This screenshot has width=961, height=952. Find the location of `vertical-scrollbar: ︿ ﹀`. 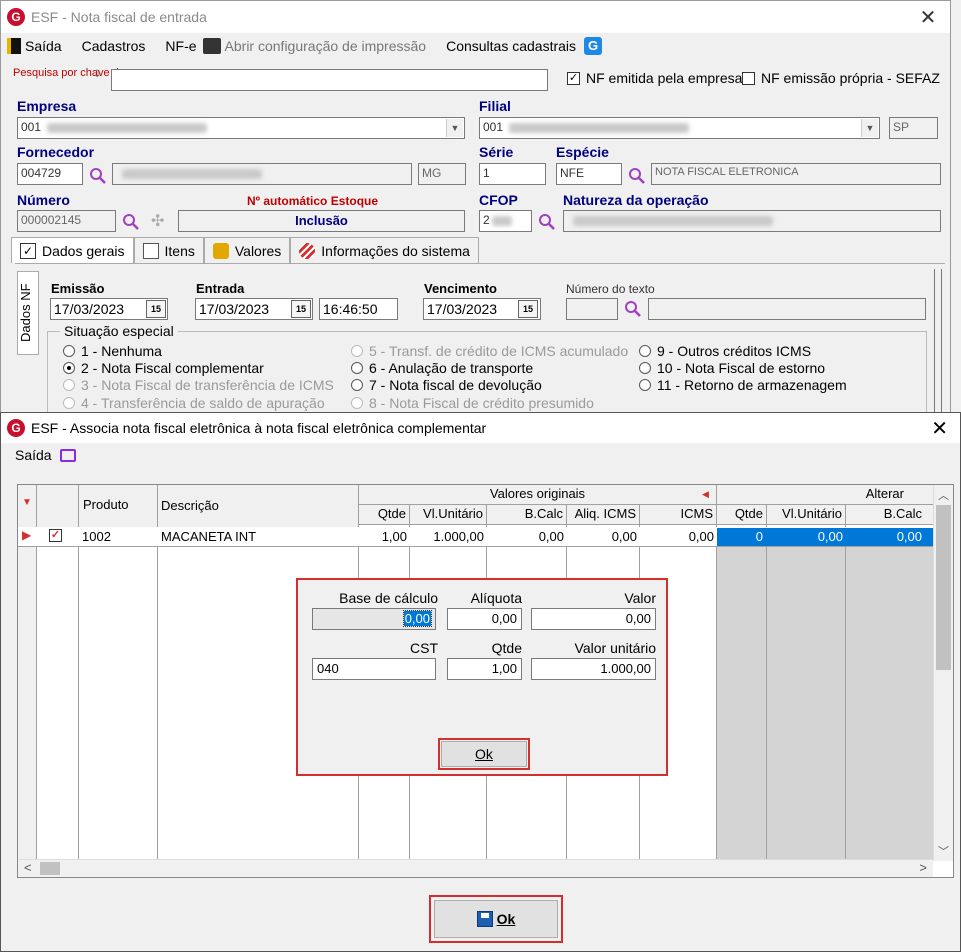

vertical-scrollbar: ︿ ﹀ is located at coordinates (943, 673).